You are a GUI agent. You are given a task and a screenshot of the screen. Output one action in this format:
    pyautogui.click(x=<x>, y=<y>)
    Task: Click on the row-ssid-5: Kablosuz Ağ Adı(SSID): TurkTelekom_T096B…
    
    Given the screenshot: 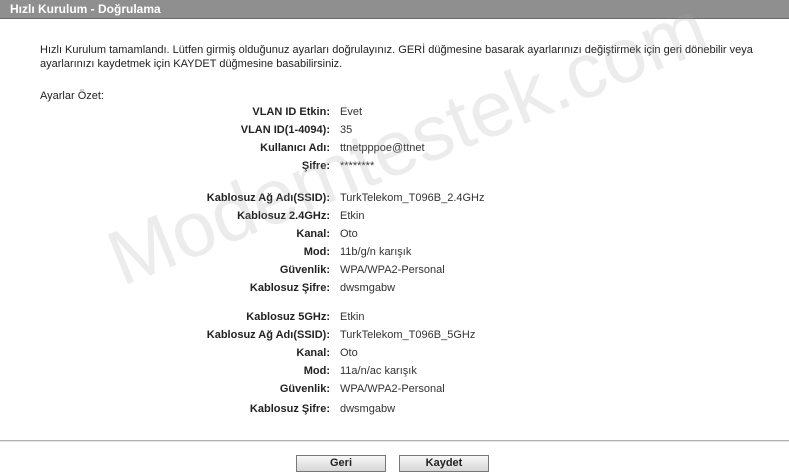 What is the action you would take?
    pyautogui.click(x=394, y=335)
    